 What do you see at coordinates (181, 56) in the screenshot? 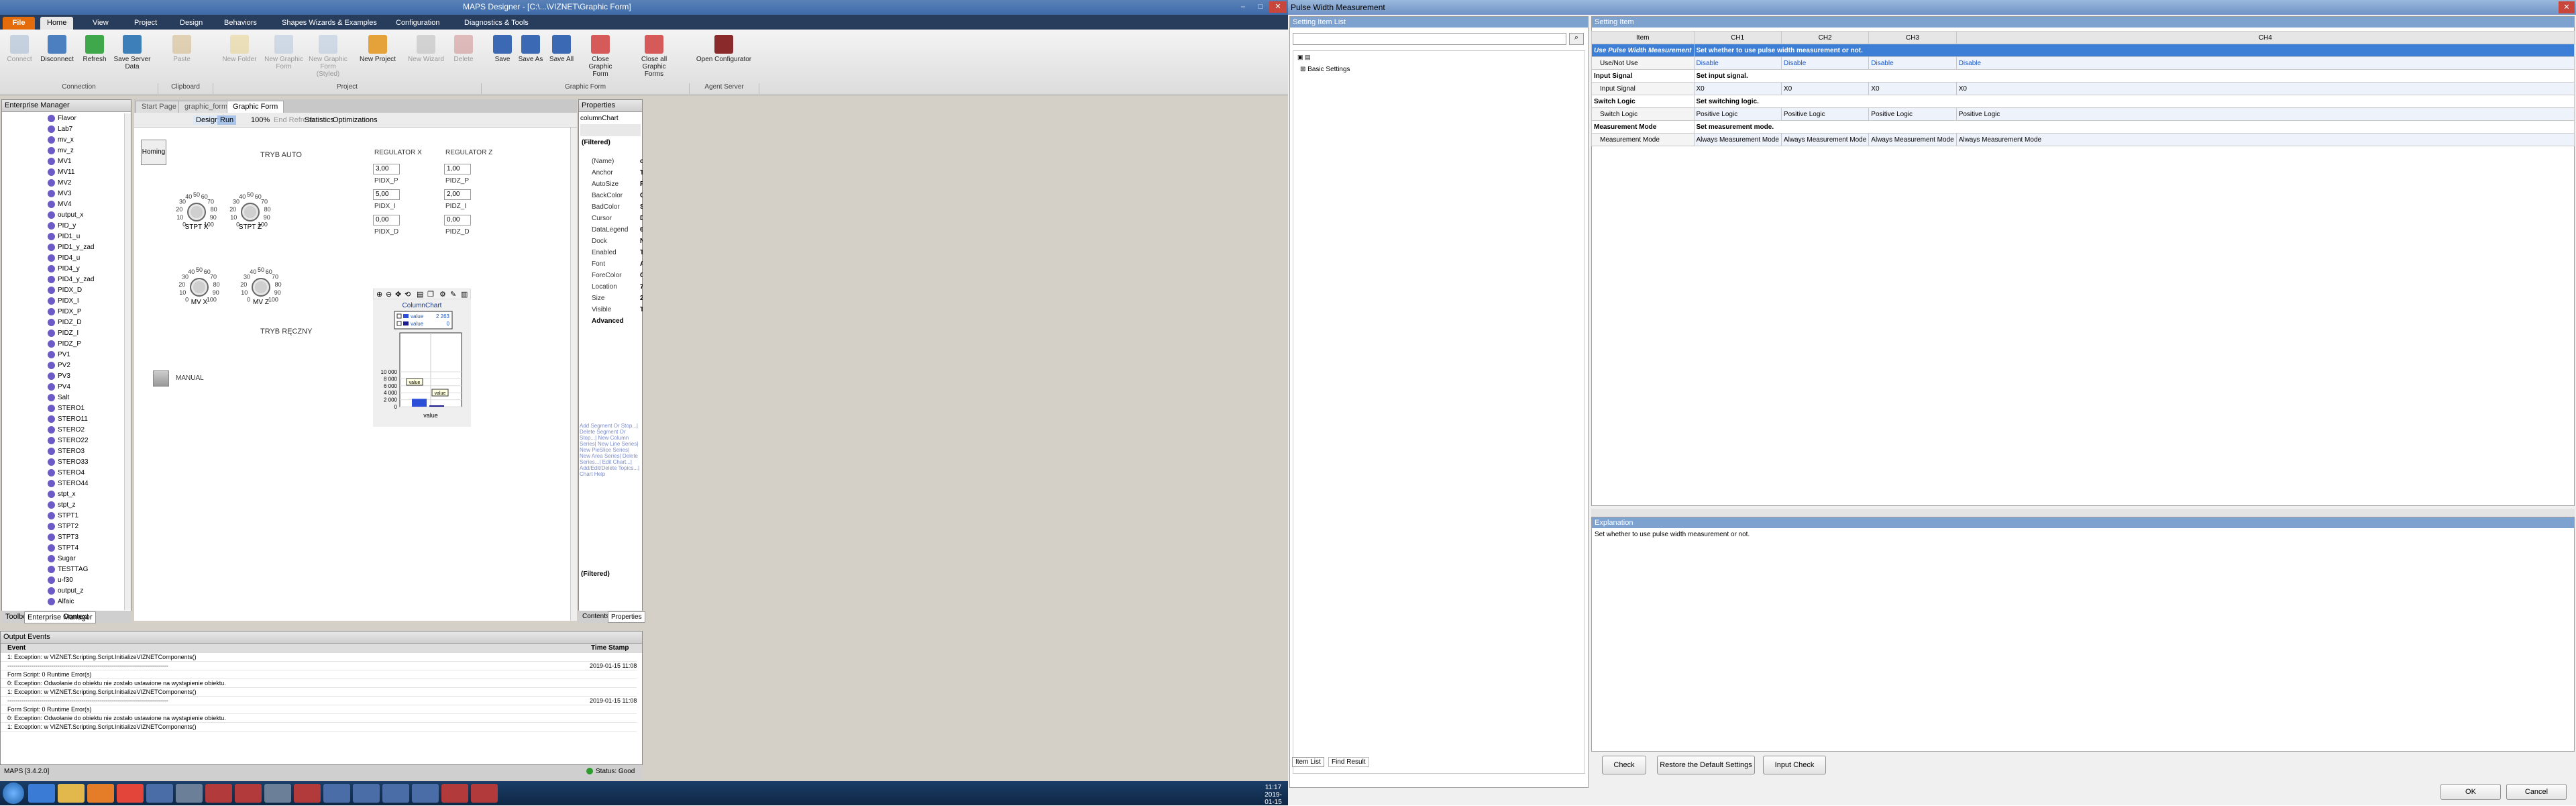
I see `paste-button: Paste` at bounding box center [181, 56].